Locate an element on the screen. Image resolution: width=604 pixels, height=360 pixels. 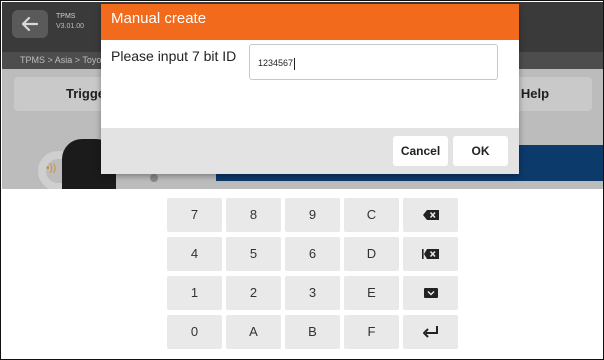
ok-button: OK is located at coordinates (480, 151).